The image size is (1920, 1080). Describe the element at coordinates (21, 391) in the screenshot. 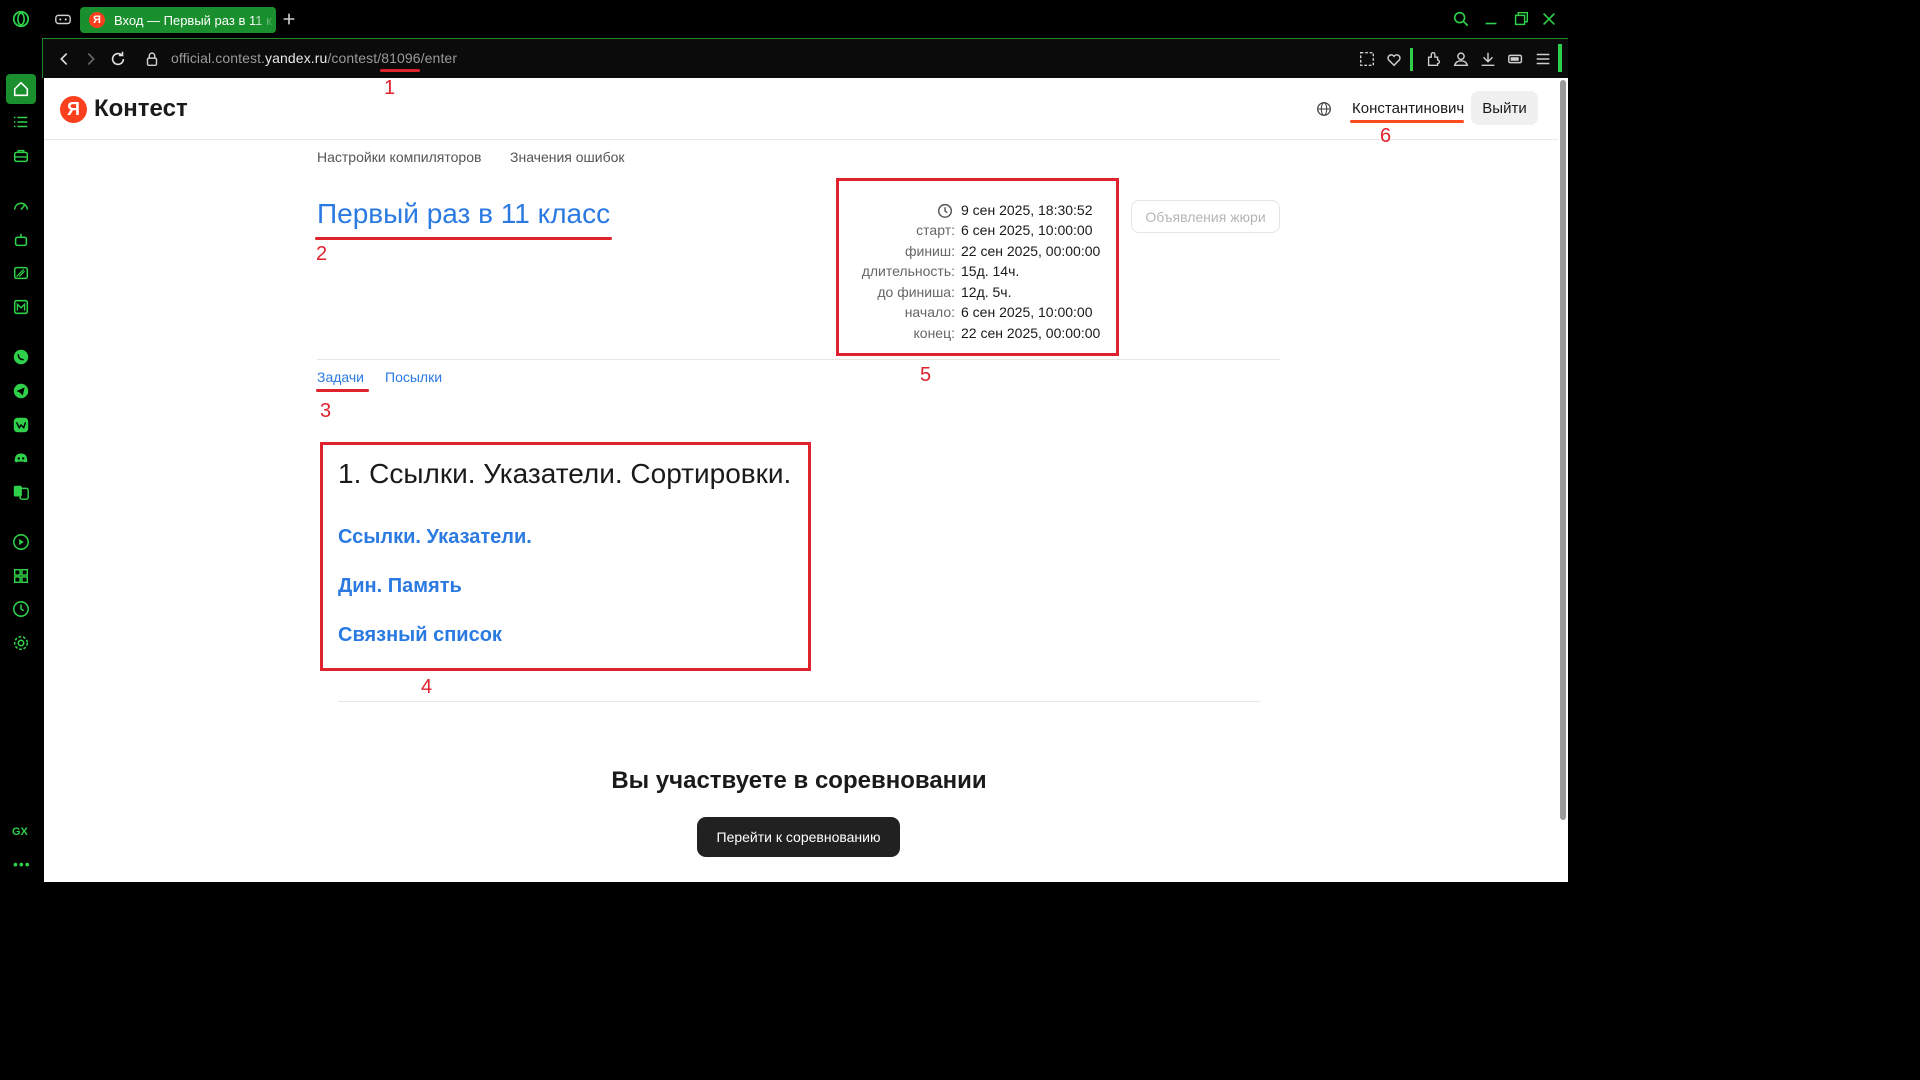

I see `telegram-icon` at that location.